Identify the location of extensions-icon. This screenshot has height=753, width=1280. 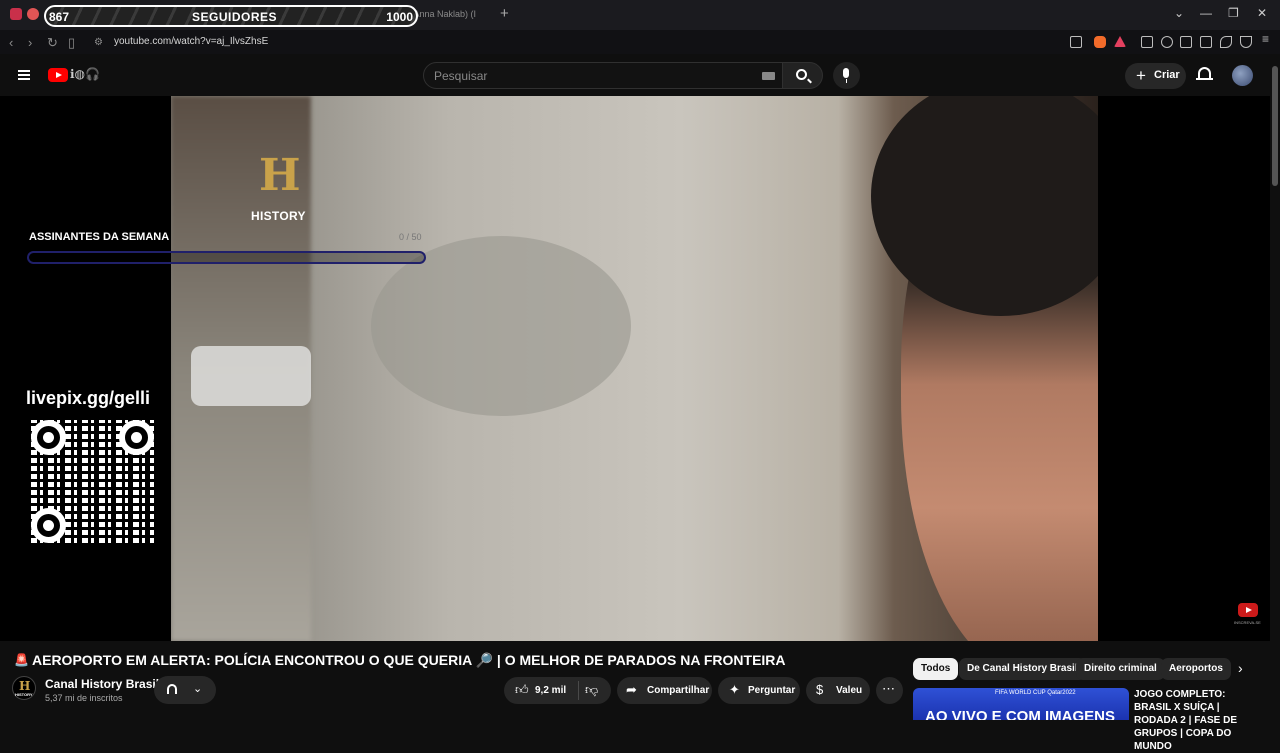
(1147, 42).